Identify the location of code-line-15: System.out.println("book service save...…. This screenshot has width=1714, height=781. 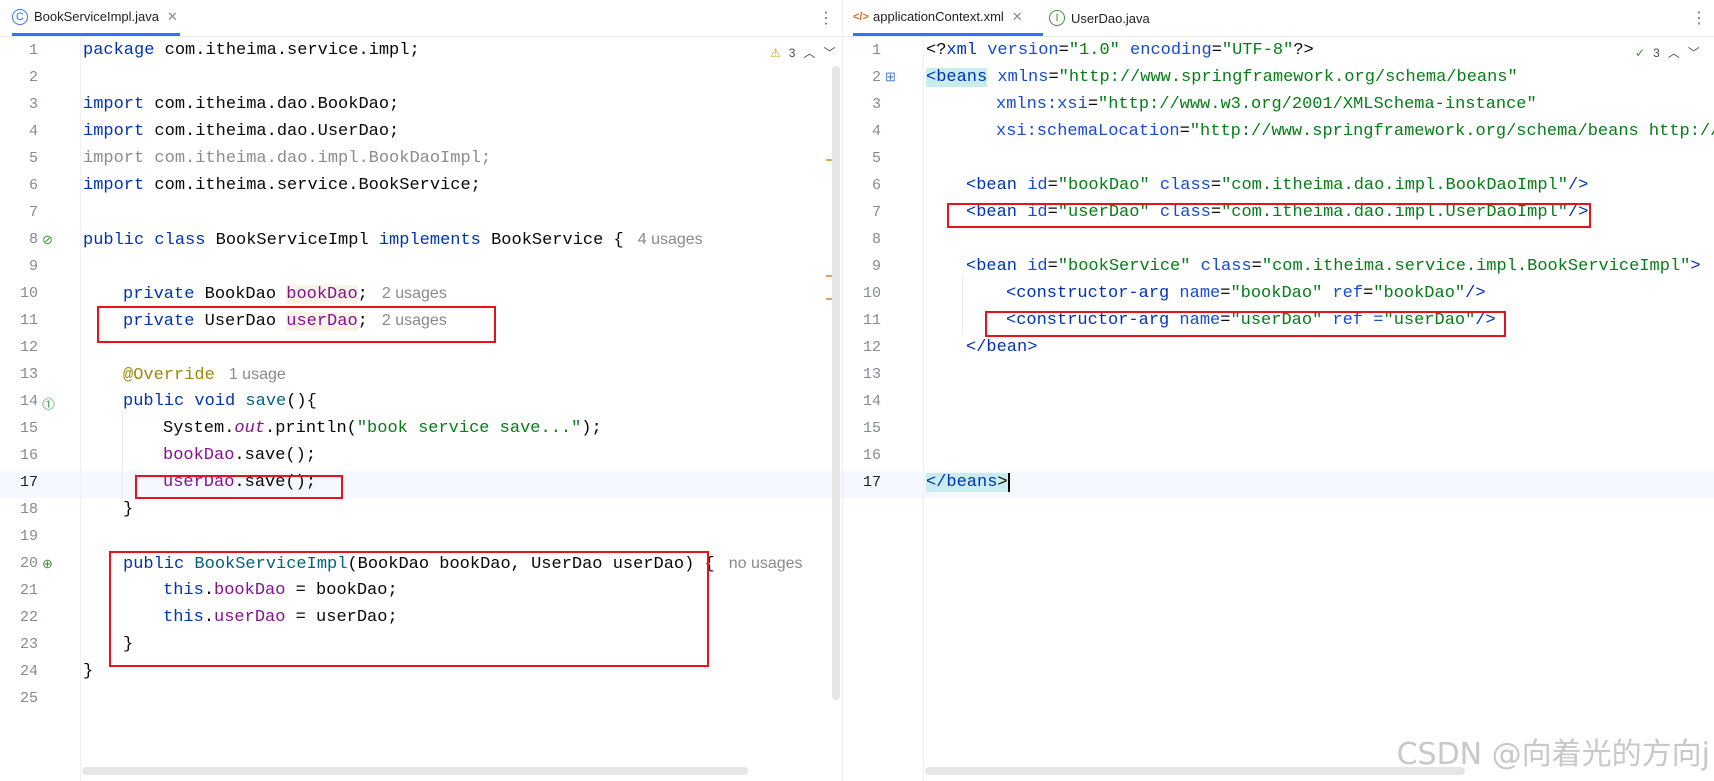
(382, 428).